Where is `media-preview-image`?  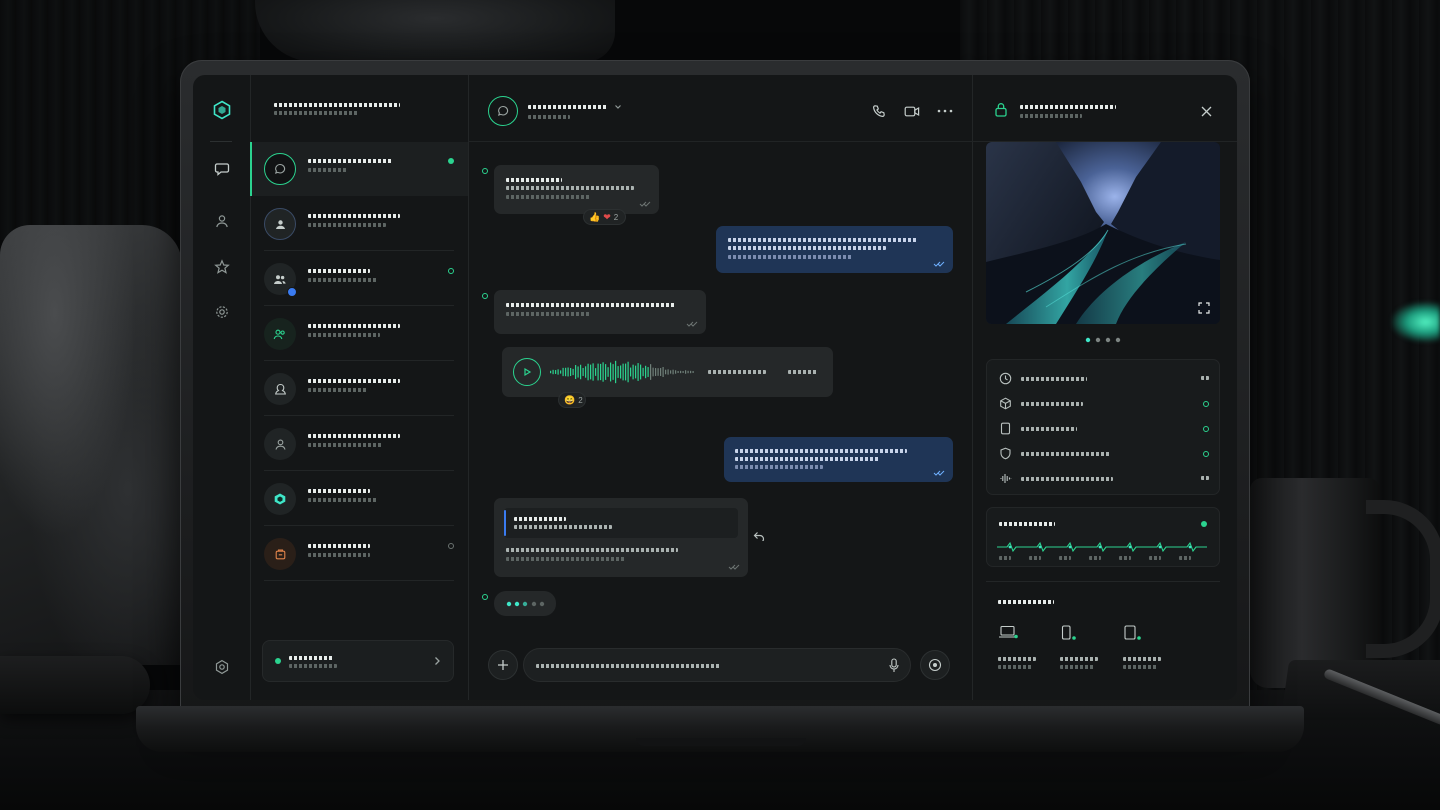 media-preview-image is located at coordinates (1103, 233).